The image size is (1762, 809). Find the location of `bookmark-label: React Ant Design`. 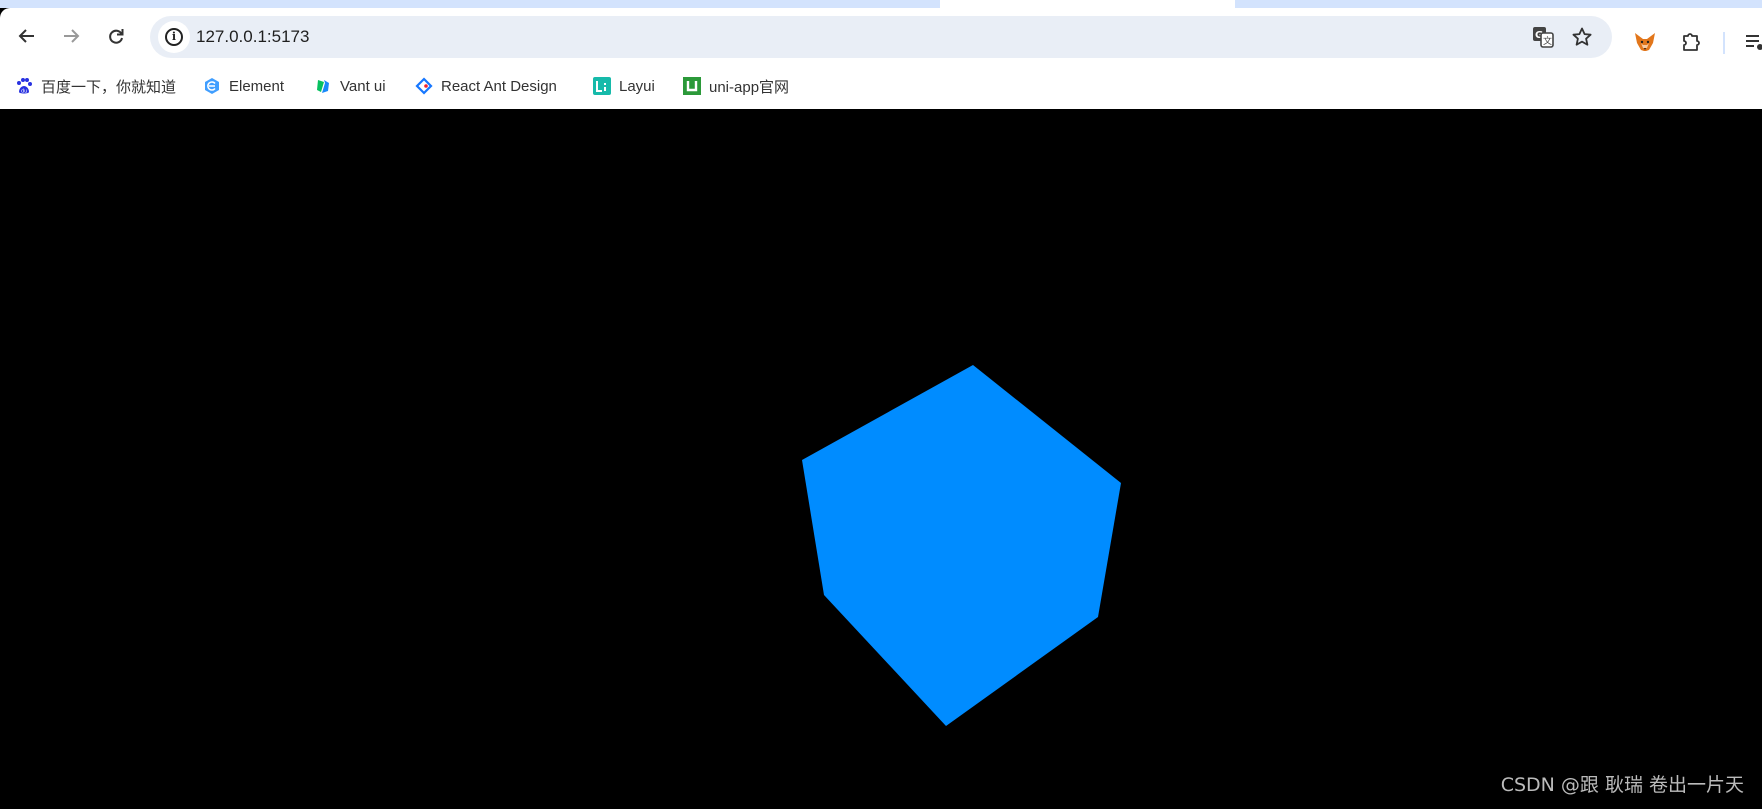

bookmark-label: React Ant Design is located at coordinates (499, 86).